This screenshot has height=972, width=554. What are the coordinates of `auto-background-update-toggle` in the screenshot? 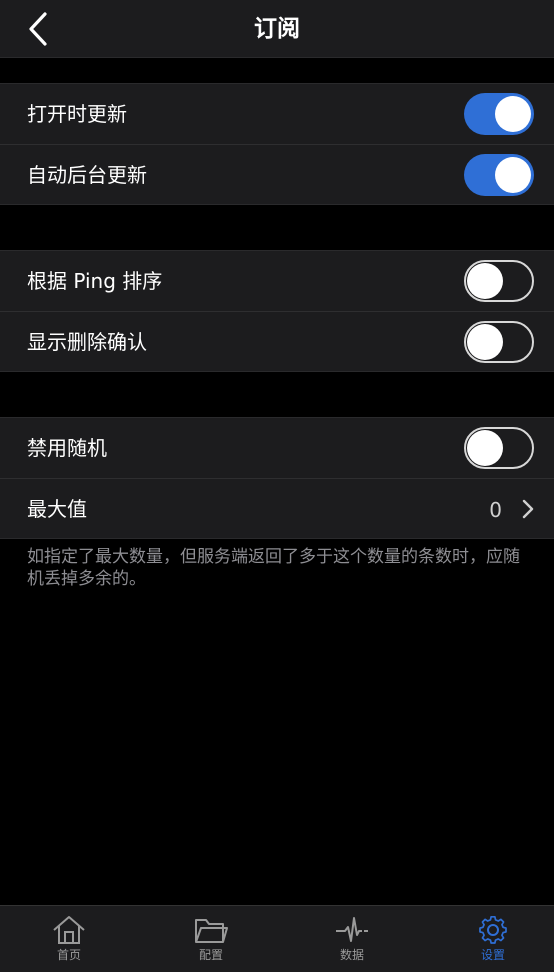 It's located at (499, 175).